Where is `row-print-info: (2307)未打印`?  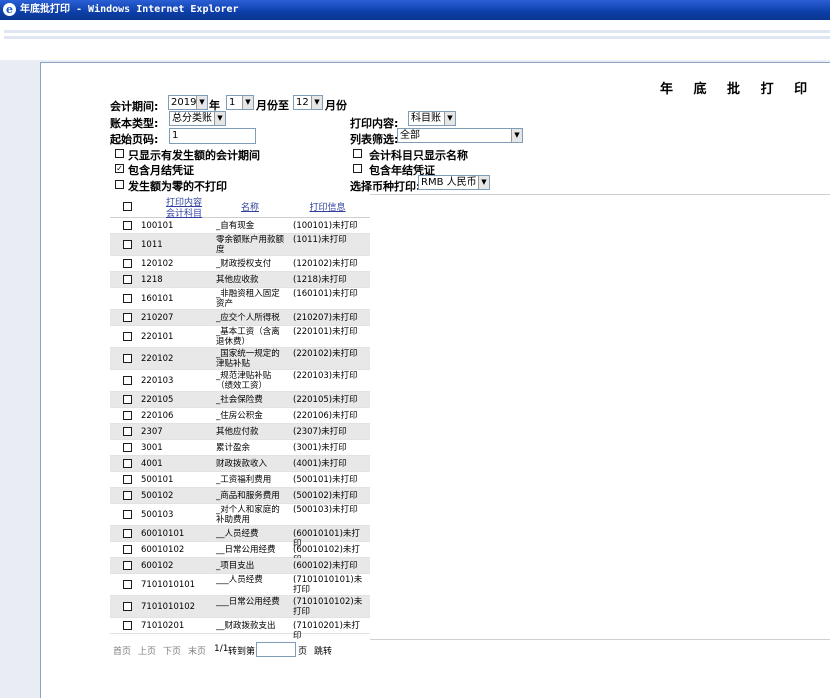 row-print-info: (2307)未打印 is located at coordinates (320, 432).